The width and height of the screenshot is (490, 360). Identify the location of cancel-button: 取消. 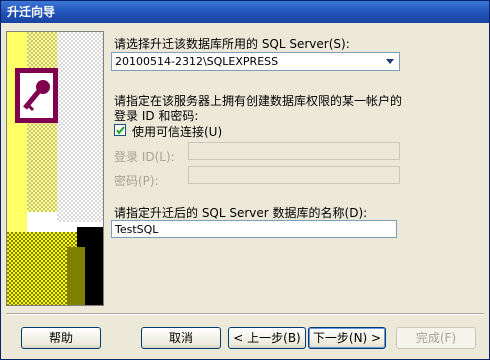
(181, 338).